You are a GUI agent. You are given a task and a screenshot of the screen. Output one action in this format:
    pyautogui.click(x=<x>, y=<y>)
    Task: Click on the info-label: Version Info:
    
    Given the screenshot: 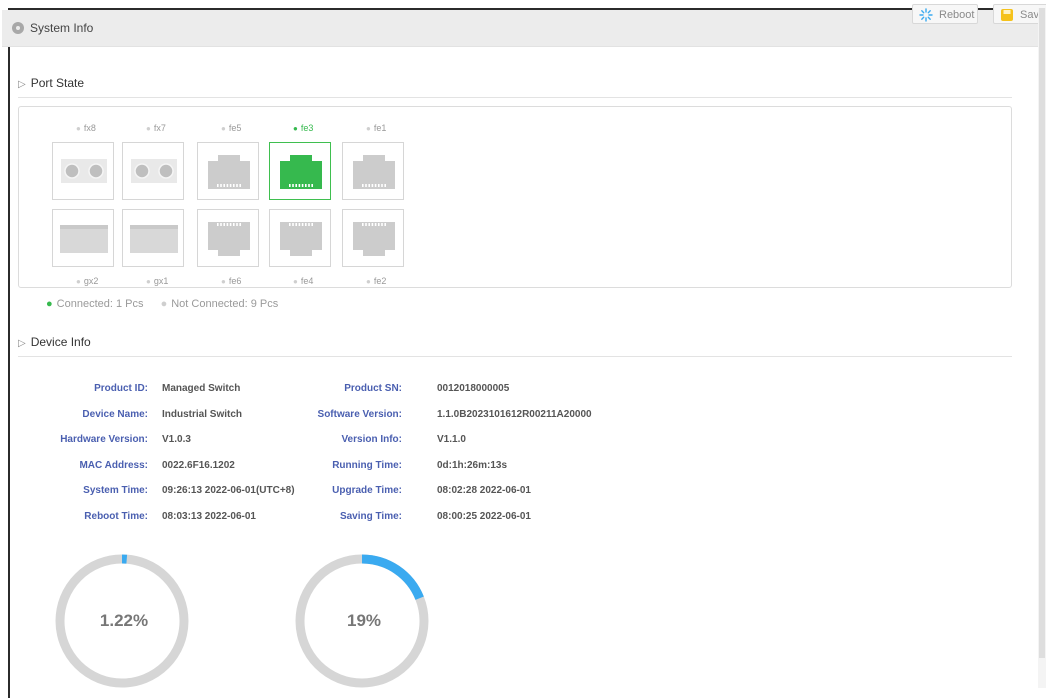 What is the action you would take?
    pyautogui.click(x=371, y=439)
    